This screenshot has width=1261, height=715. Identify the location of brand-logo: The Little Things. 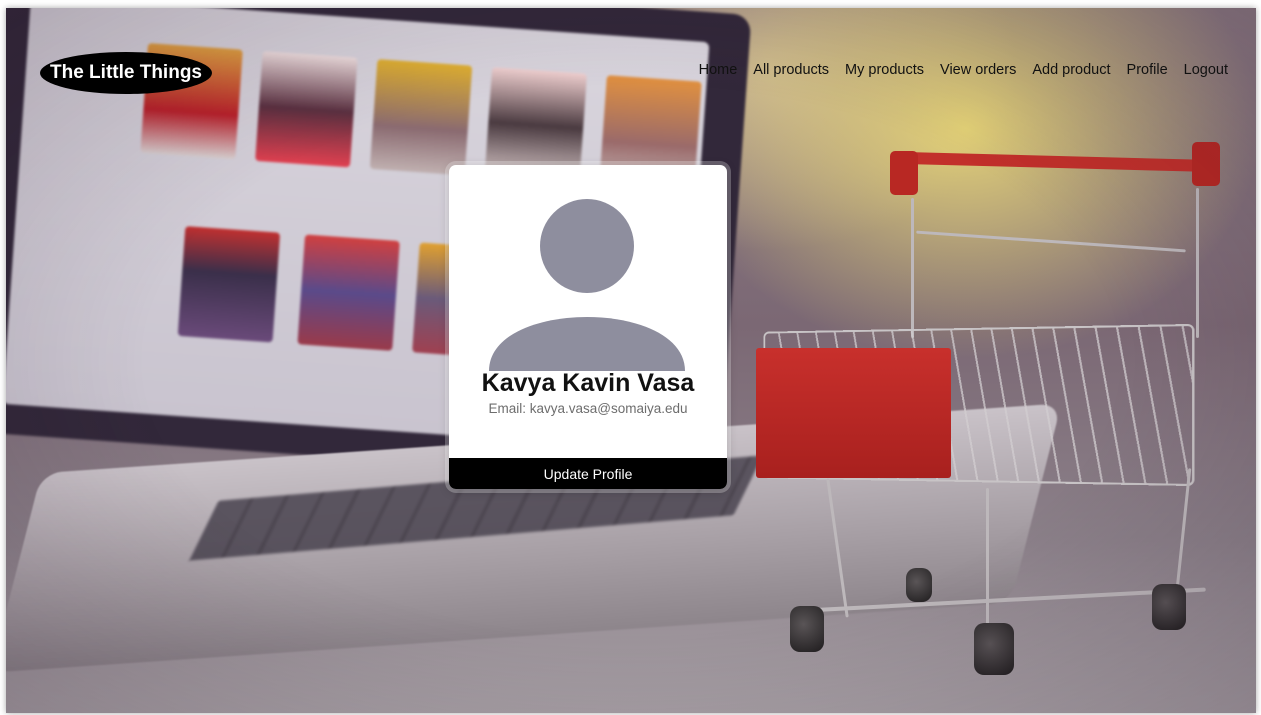
(126, 73).